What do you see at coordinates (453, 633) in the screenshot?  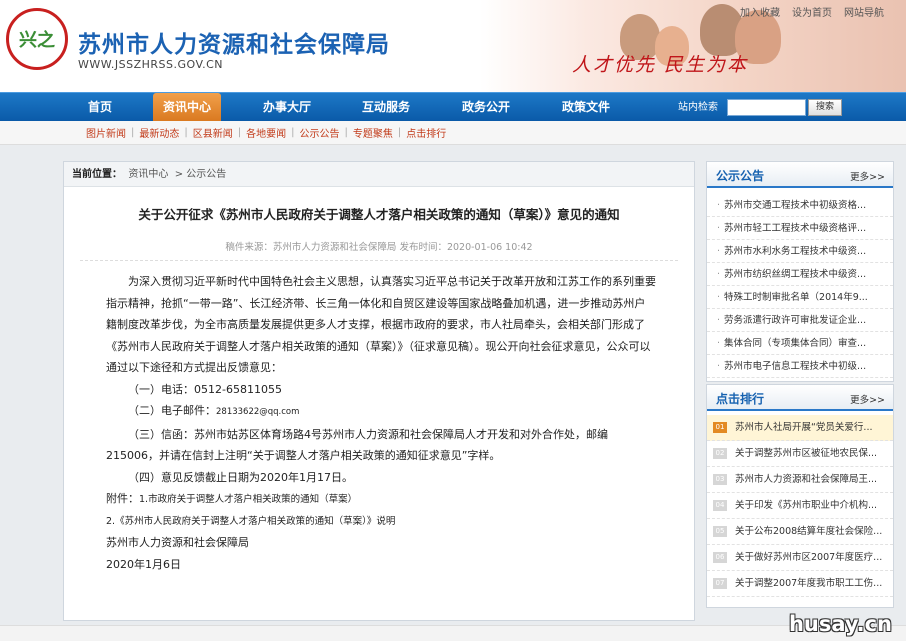 I see `footer-bar` at bounding box center [453, 633].